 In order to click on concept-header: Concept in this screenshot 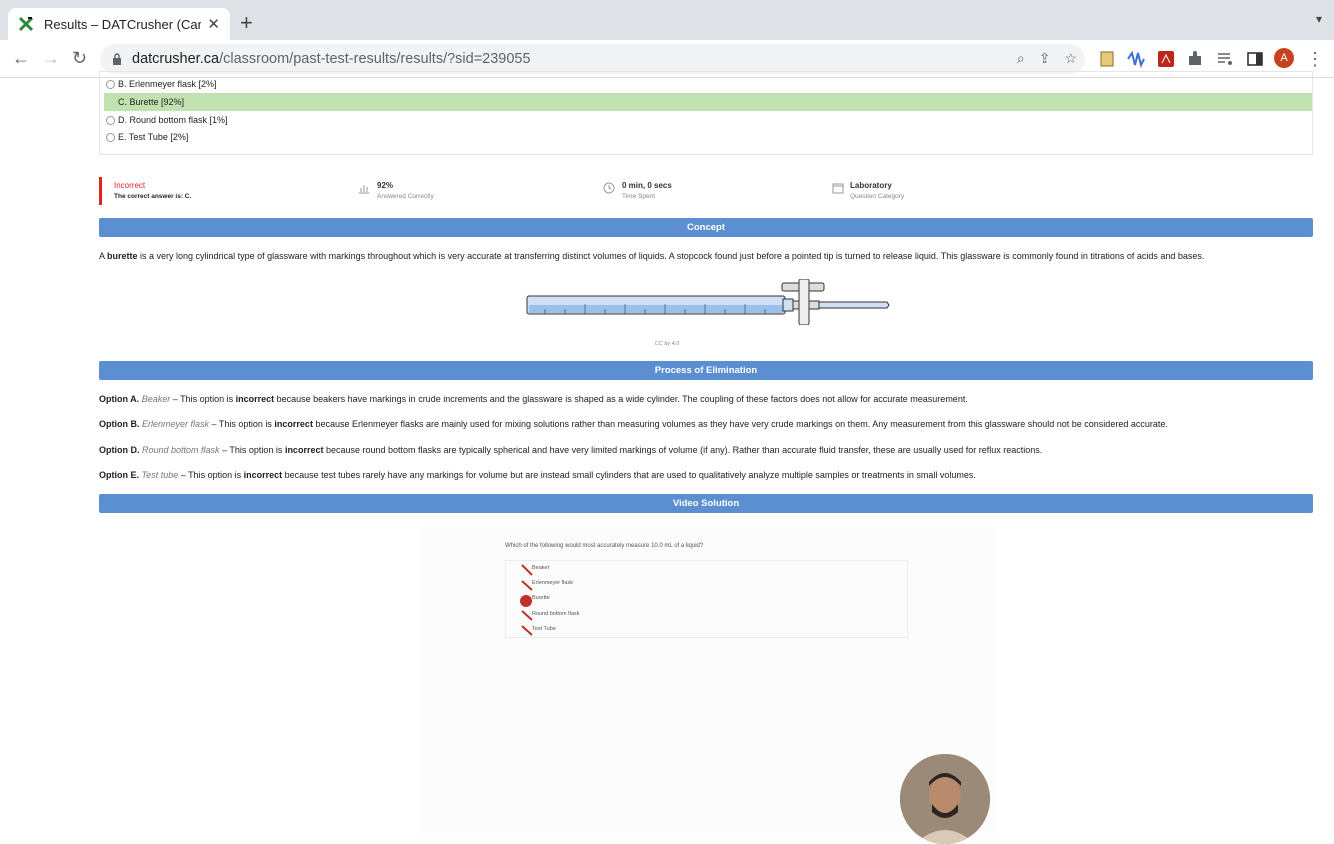, I will do `click(706, 227)`.